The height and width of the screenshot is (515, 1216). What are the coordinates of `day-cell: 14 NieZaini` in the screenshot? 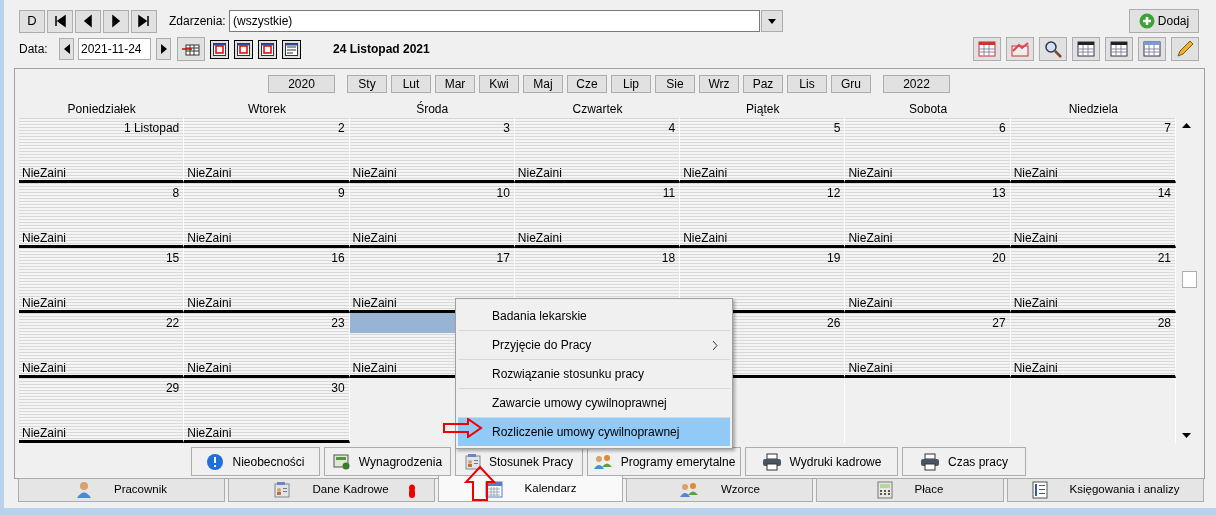 It's located at (1093, 215).